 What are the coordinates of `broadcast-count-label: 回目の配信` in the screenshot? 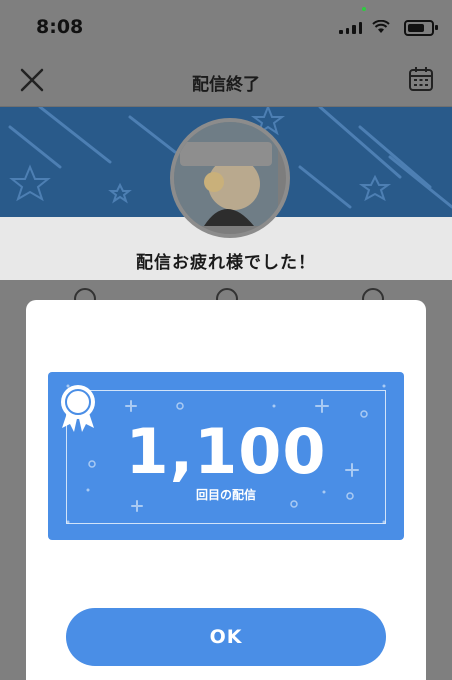 It's located at (225, 495).